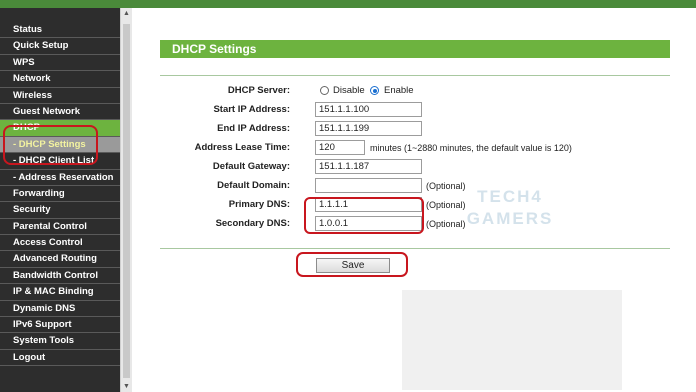 The width and height of the screenshot is (696, 392). Describe the element at coordinates (415, 75) in the screenshot. I see `section-divider-top` at that location.